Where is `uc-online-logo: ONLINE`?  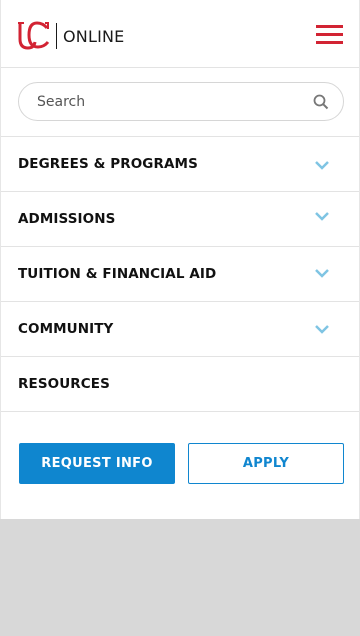 uc-online-logo: ONLINE is located at coordinates (70, 36).